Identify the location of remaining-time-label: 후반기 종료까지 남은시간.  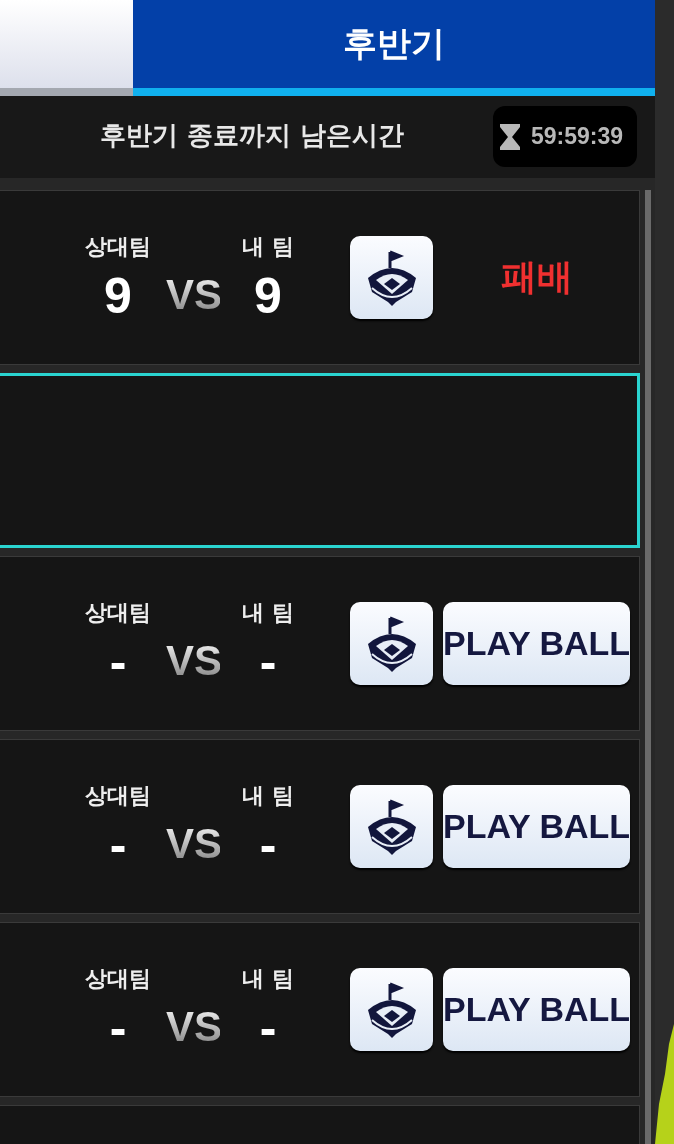
(252, 135).